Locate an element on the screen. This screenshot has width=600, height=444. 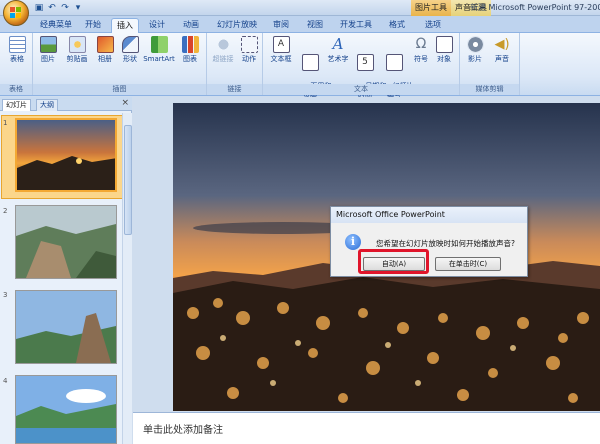
chart-button: 图表 is located at coordinates (190, 50).